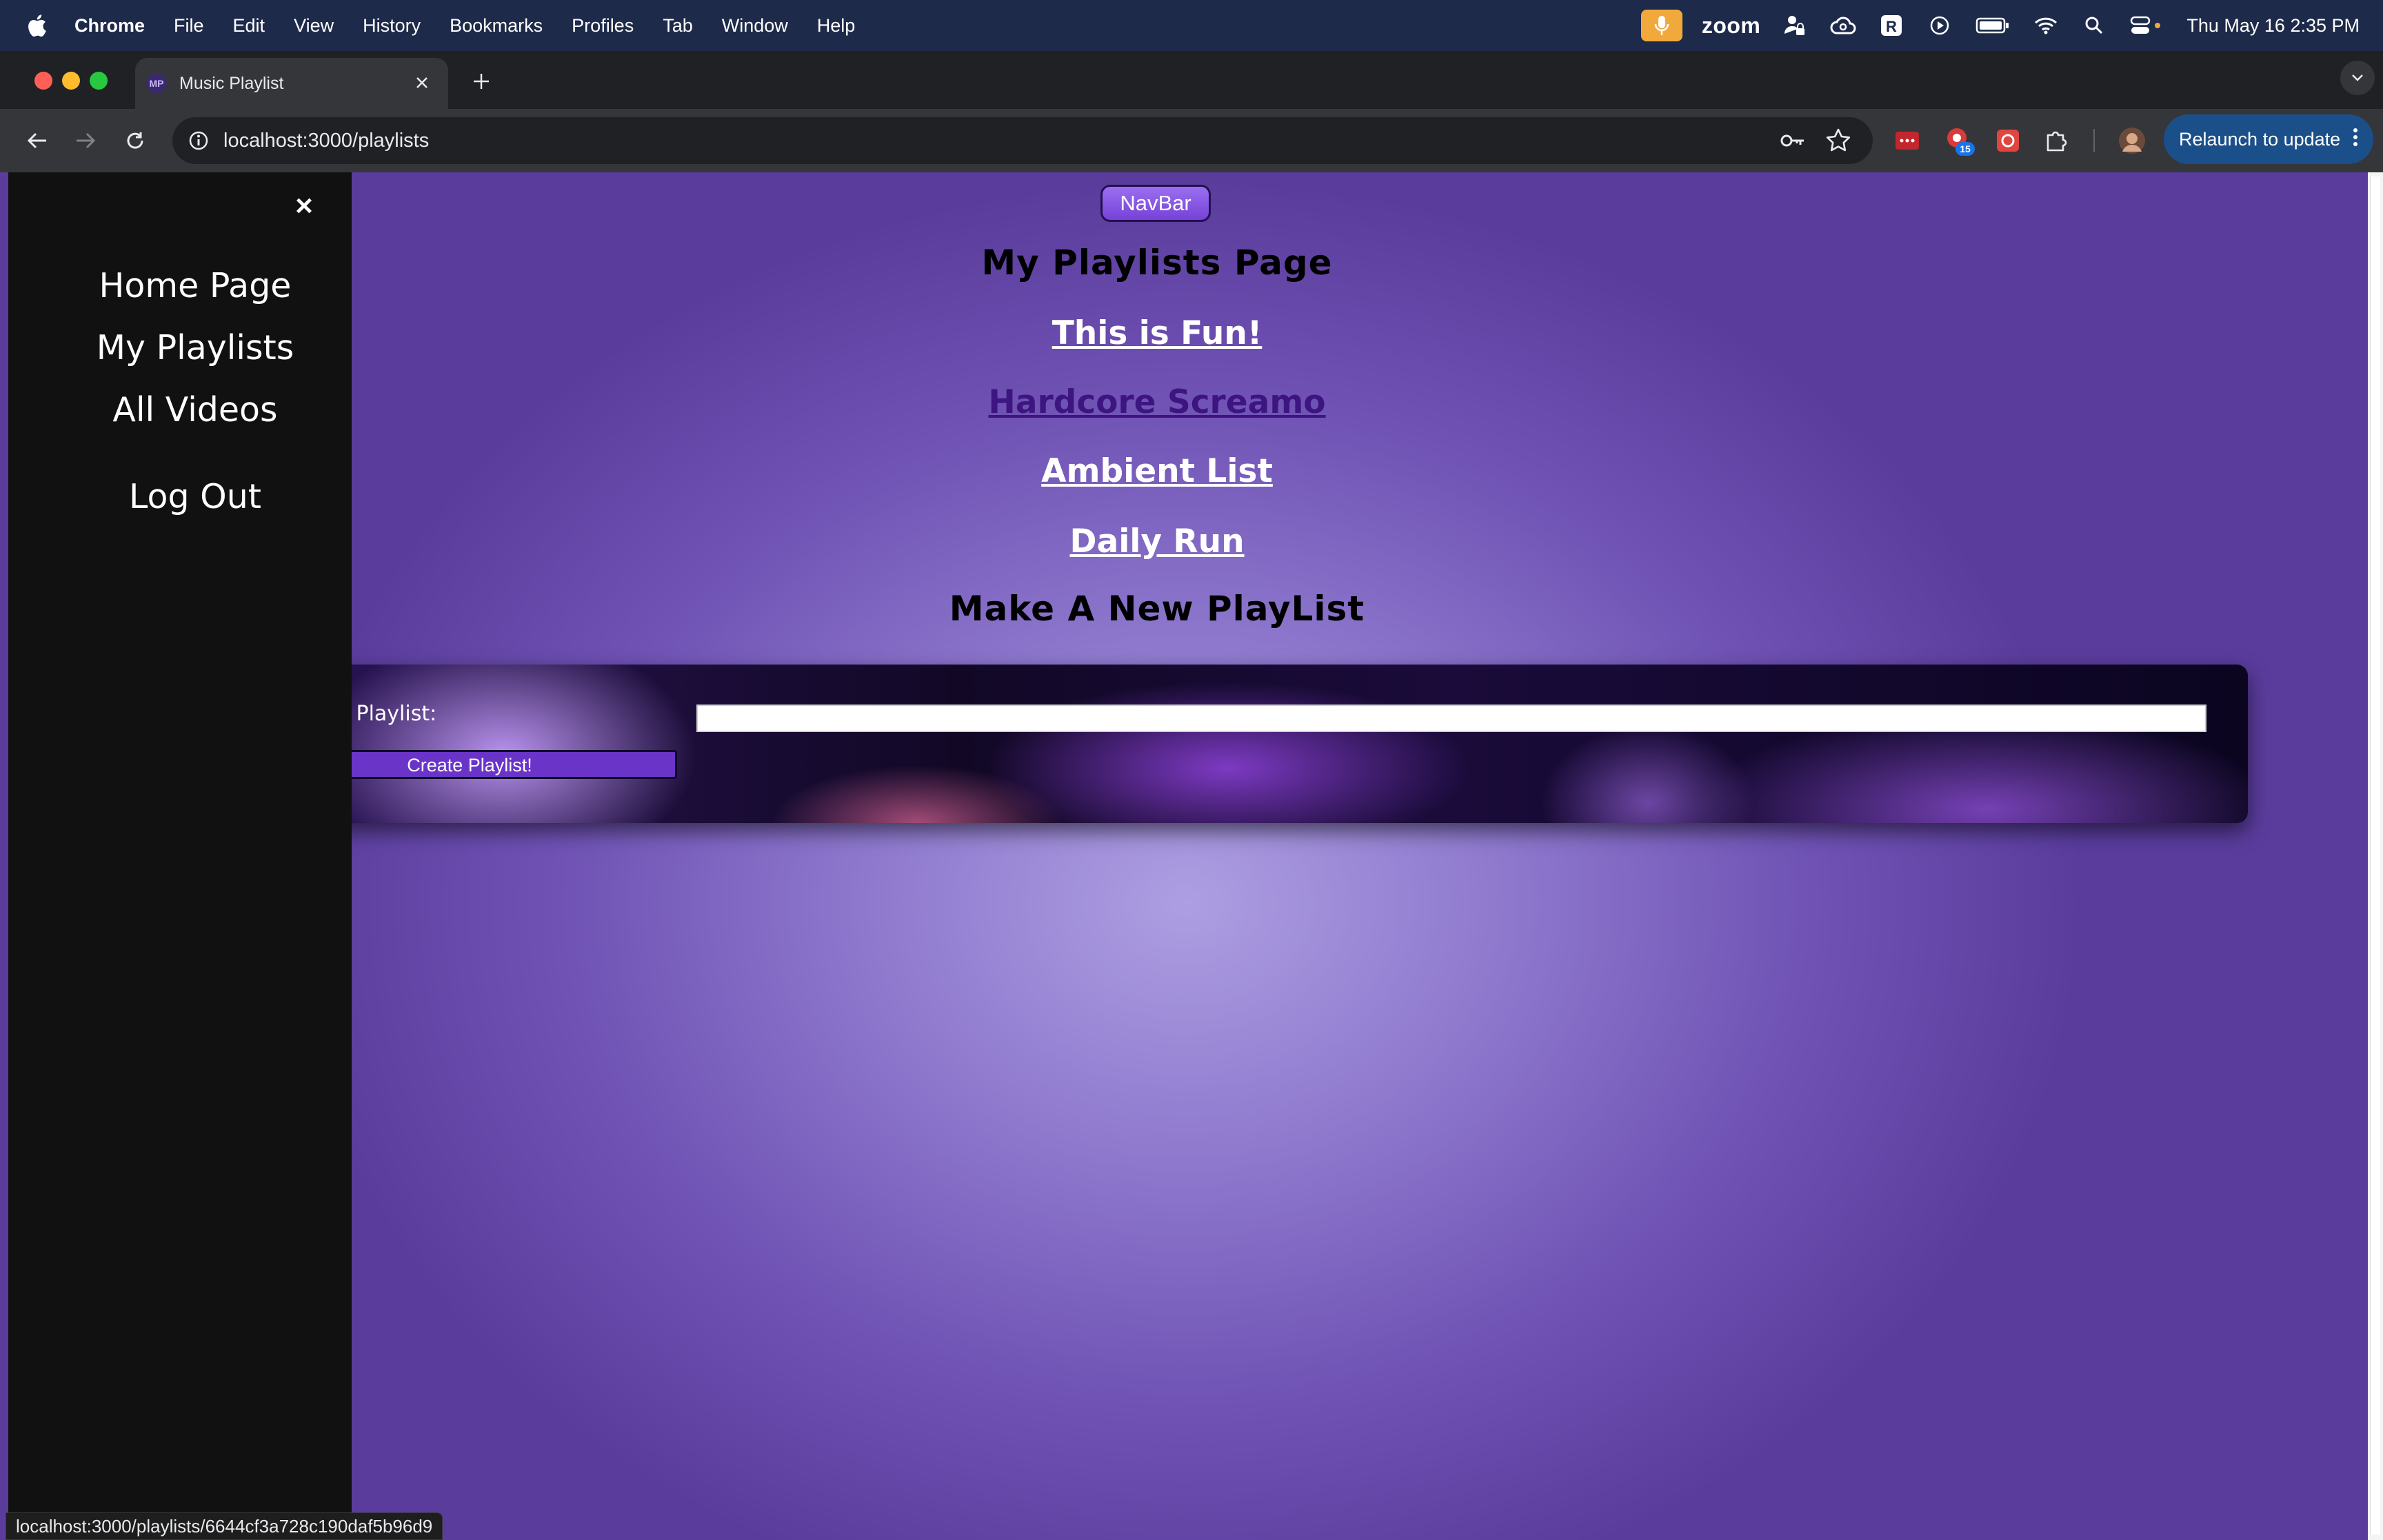  Describe the element at coordinates (496, 26) in the screenshot. I see `menu-bookmarks: Bookmarks` at that location.